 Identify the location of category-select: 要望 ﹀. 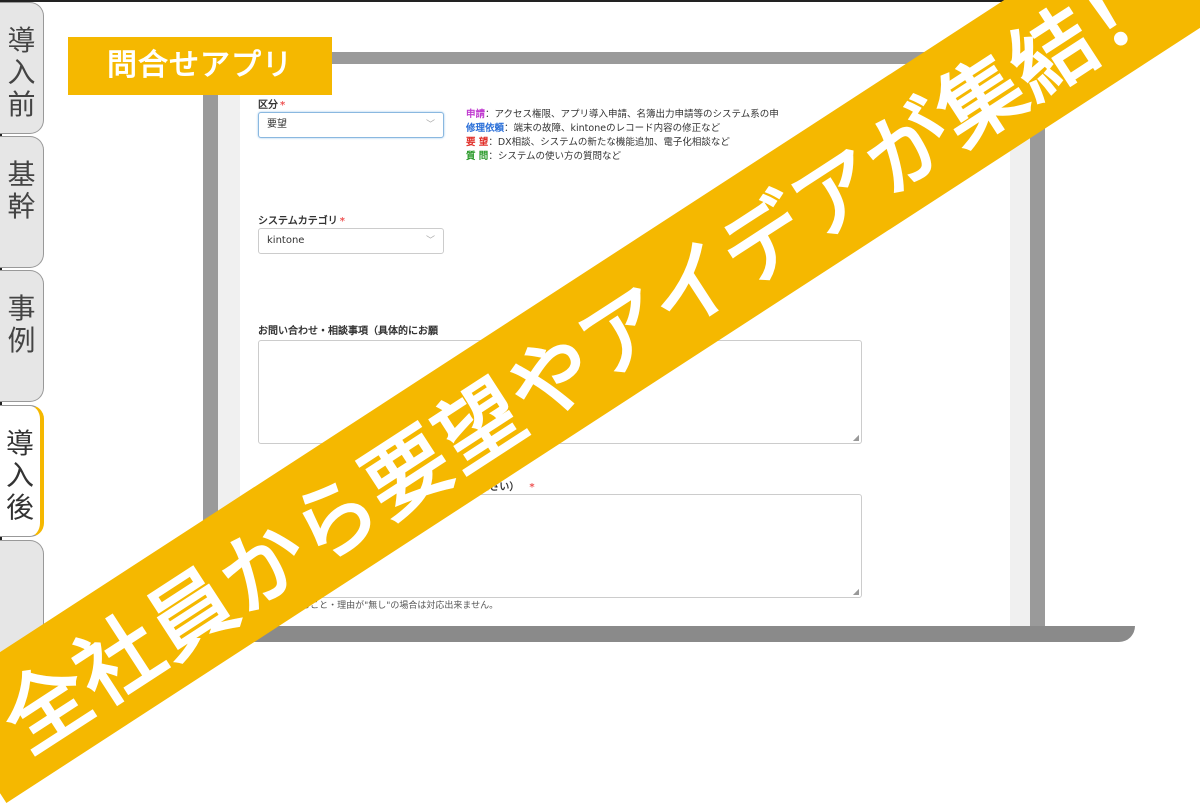
(351, 125).